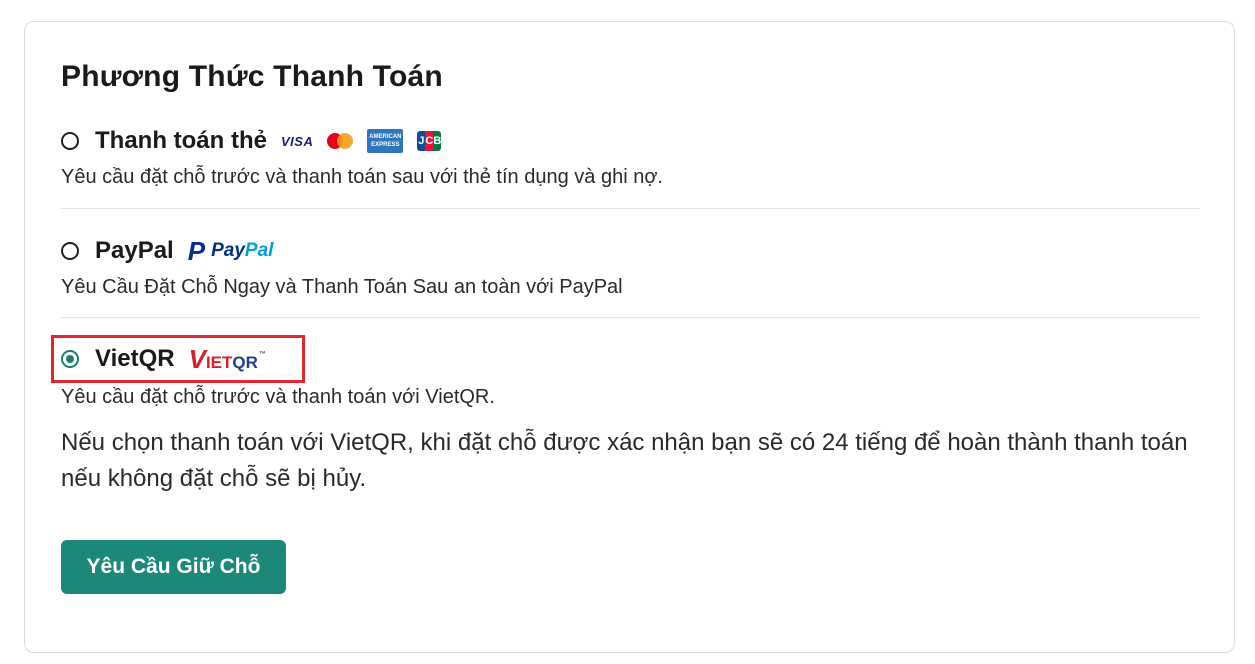  I want to click on page-title: Phương Thức Thanh Toán, so click(252, 76).